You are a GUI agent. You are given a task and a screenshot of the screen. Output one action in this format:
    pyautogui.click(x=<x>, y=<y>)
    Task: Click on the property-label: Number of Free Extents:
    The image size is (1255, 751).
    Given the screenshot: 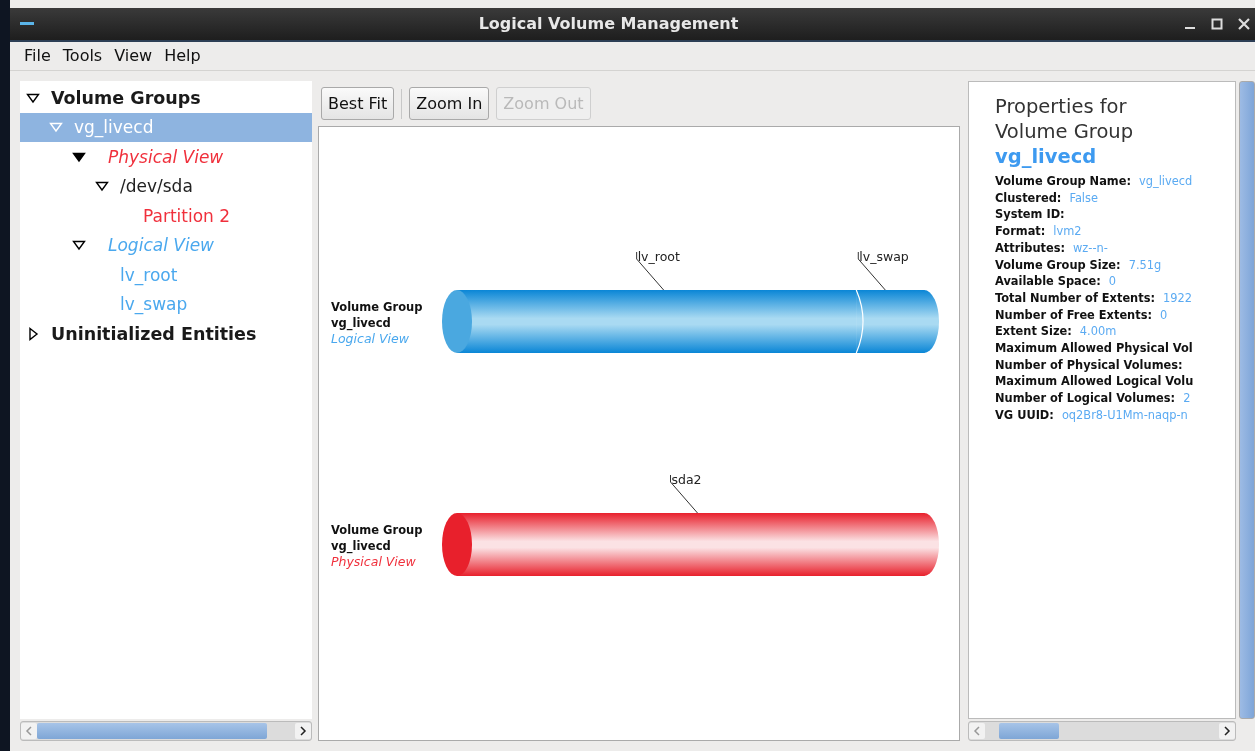 What is the action you would take?
    pyautogui.click(x=1073, y=315)
    